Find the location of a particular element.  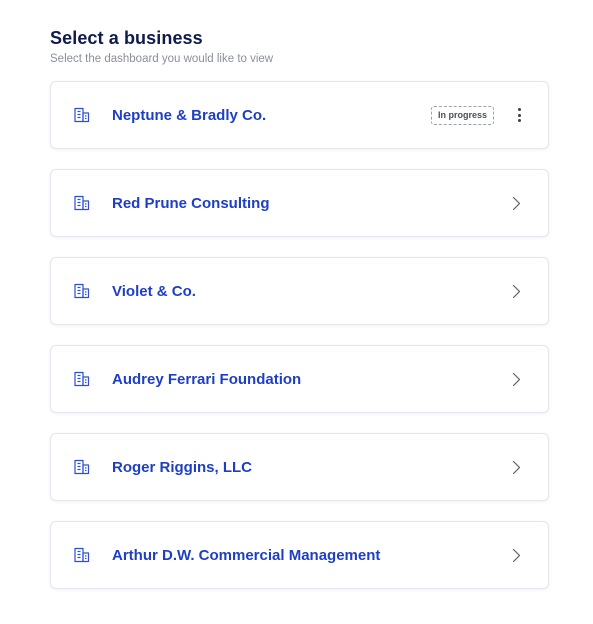

business-name: Violet & Co. is located at coordinates (154, 291).